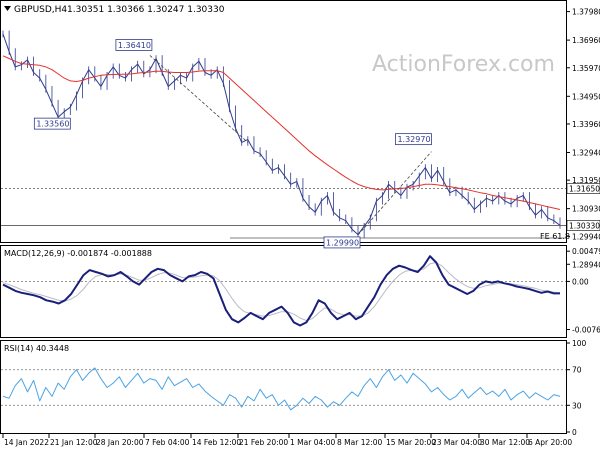 The width and height of the screenshot is (600, 454). What do you see at coordinates (579, 343) in the screenshot?
I see `rsi-axis-tick-label: 100` at bounding box center [579, 343].